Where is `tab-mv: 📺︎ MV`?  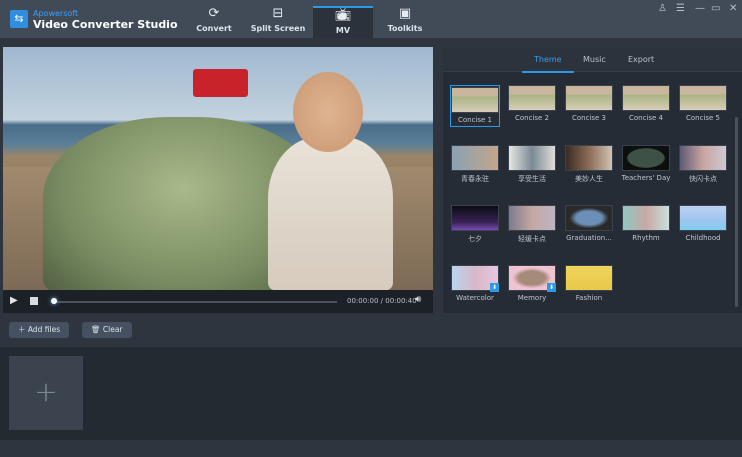
tab-mv: 📺︎ MV is located at coordinates (343, 22).